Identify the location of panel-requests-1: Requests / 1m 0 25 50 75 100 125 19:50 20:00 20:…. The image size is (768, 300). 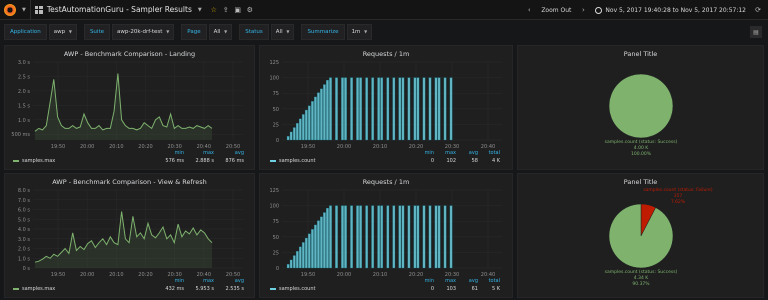
(386, 107).